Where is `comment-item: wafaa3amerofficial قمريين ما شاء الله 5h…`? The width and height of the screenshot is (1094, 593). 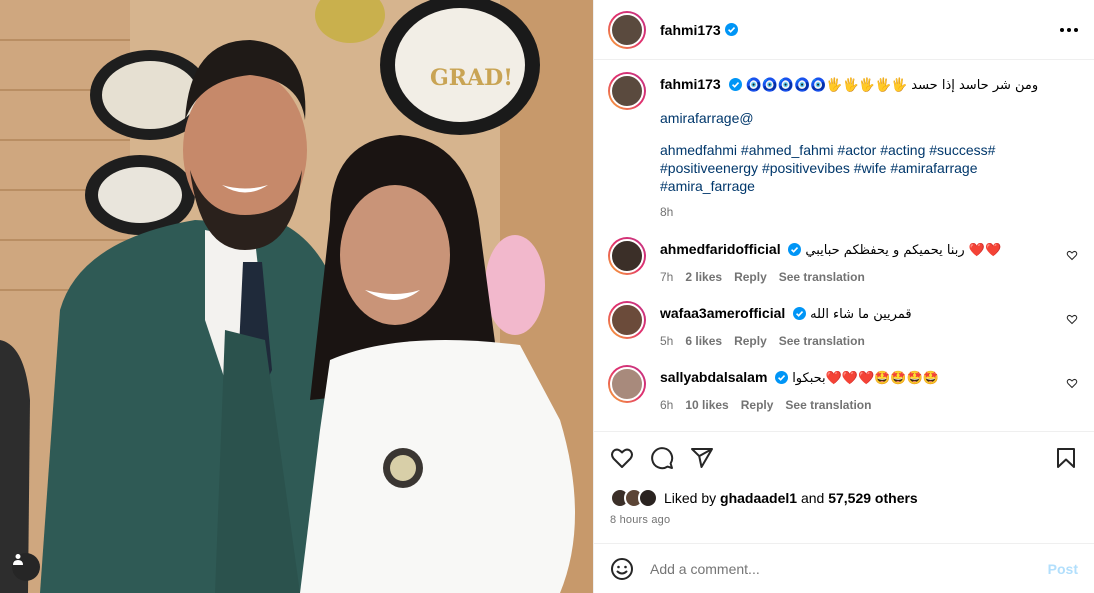
comment-item: wafaa3amerofficial قمريين ما شاء الله 5h… is located at coordinates (843, 324).